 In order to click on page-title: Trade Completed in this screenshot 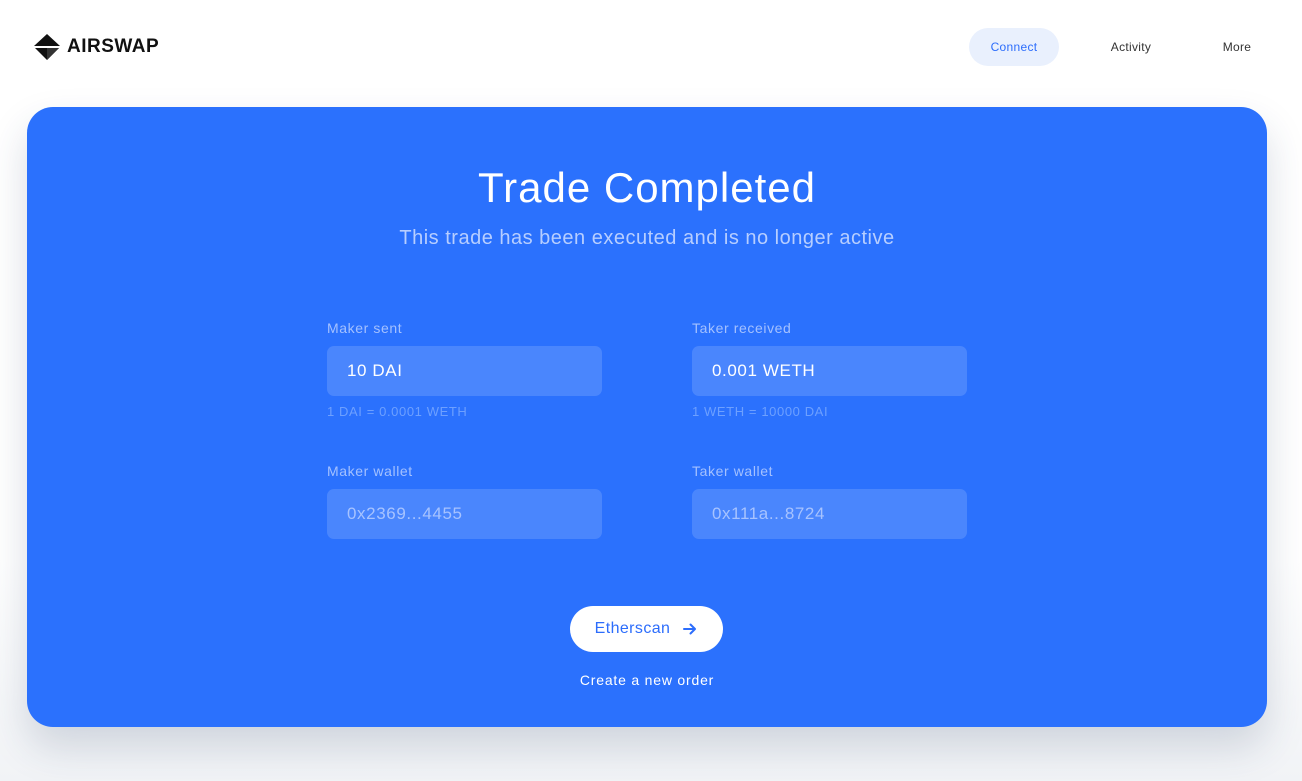, I will do `click(647, 187)`.